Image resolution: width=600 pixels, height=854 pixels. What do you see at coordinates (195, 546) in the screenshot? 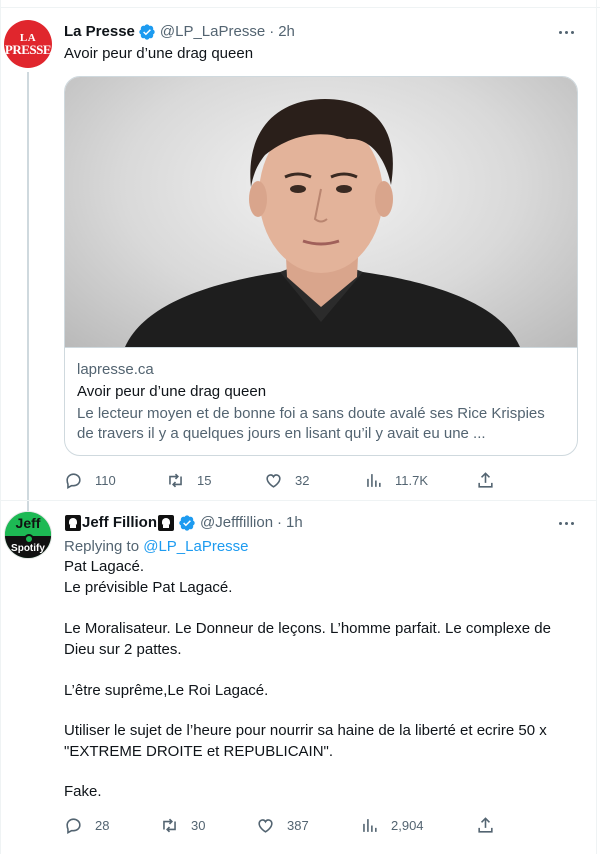
I see `replying-to-link: @LP_LaPresse` at bounding box center [195, 546].